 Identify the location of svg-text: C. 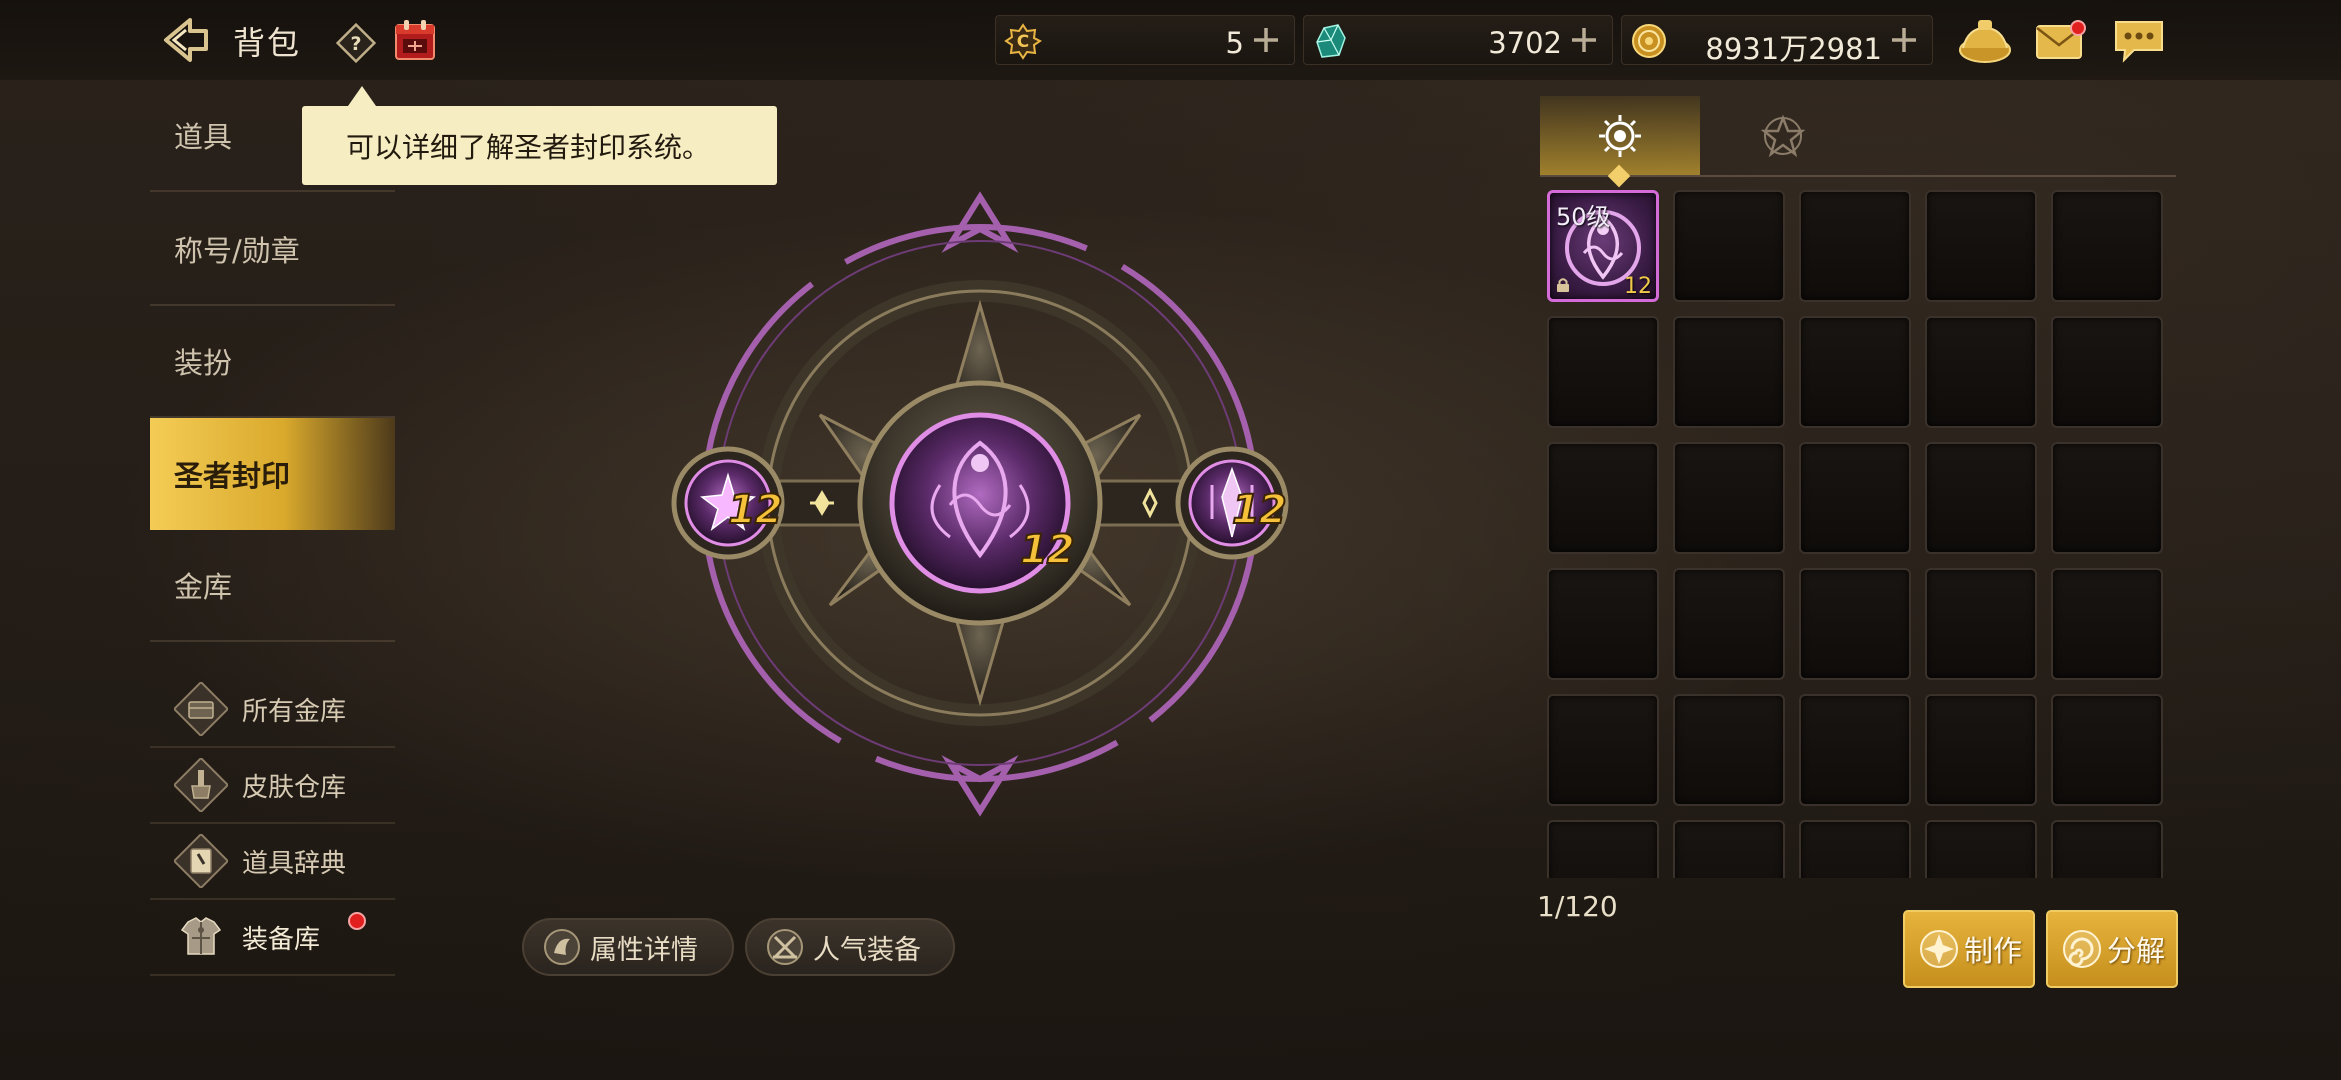
(1023, 42).